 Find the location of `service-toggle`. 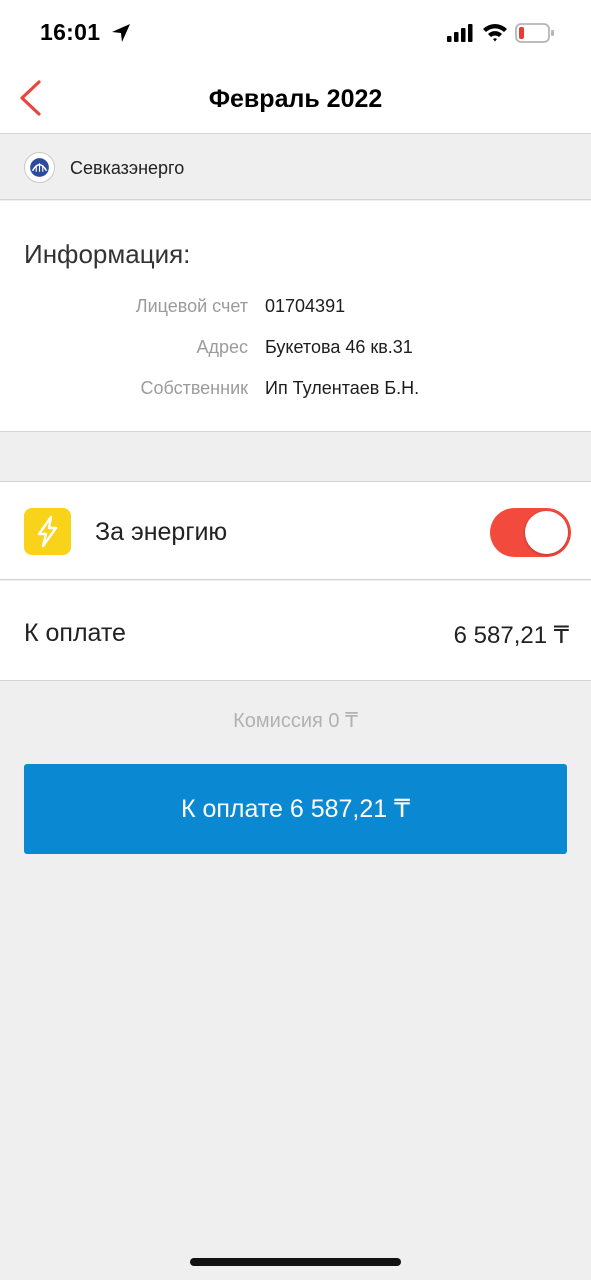

service-toggle is located at coordinates (530, 532).